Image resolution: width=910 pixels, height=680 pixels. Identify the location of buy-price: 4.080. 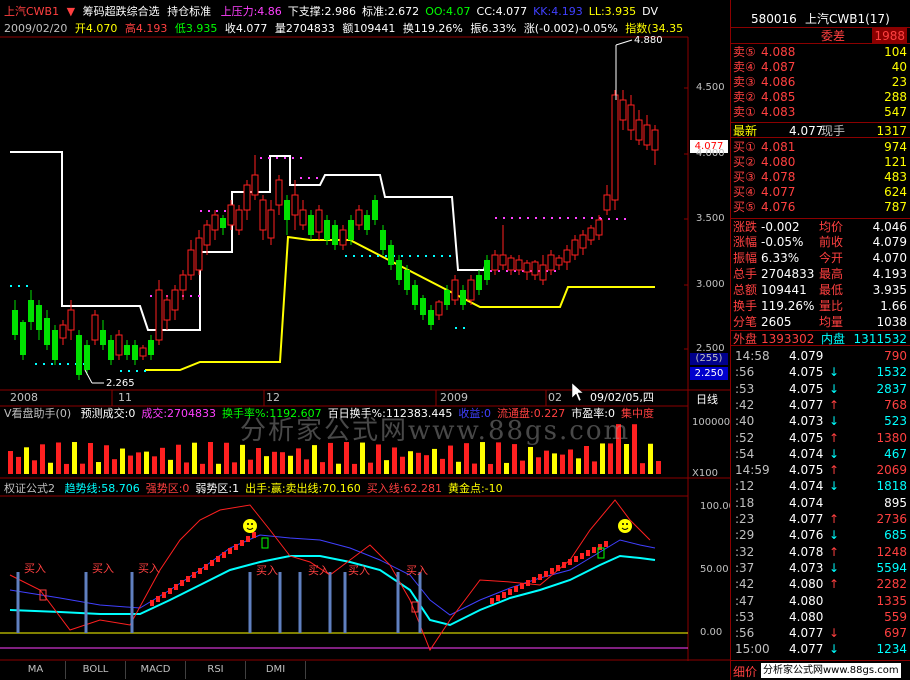
(778, 162).